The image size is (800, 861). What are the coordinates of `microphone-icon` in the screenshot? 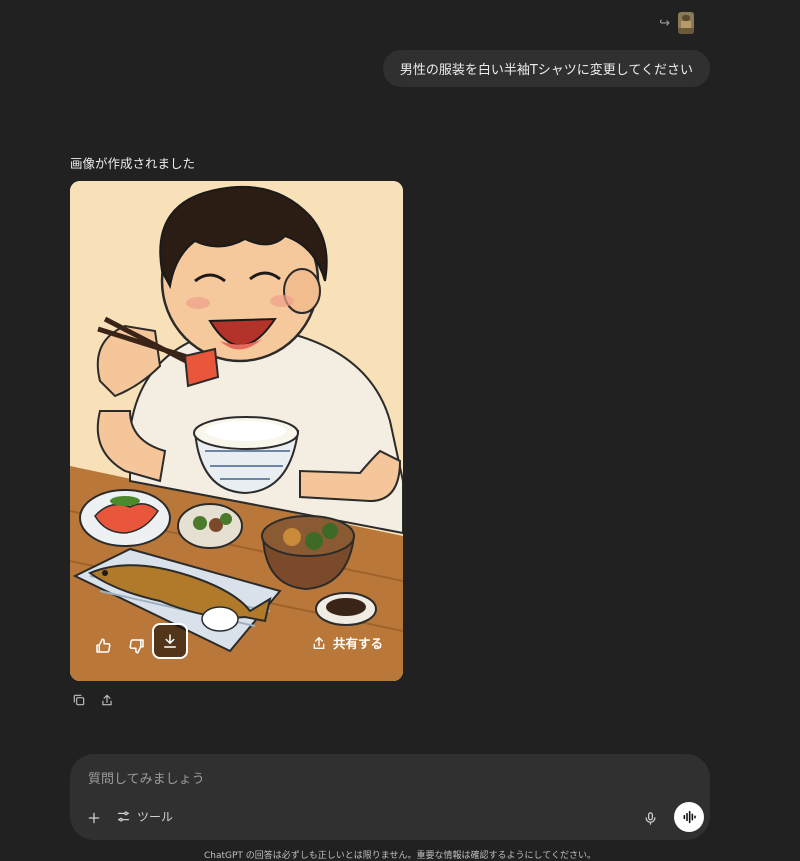 It's located at (650, 818).